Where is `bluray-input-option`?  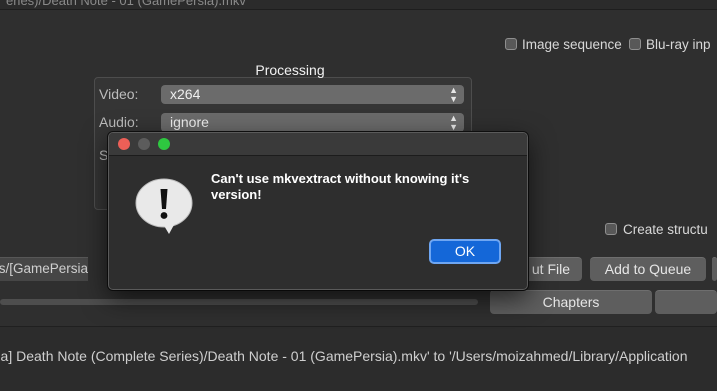
bluray-input-option is located at coordinates (635, 45).